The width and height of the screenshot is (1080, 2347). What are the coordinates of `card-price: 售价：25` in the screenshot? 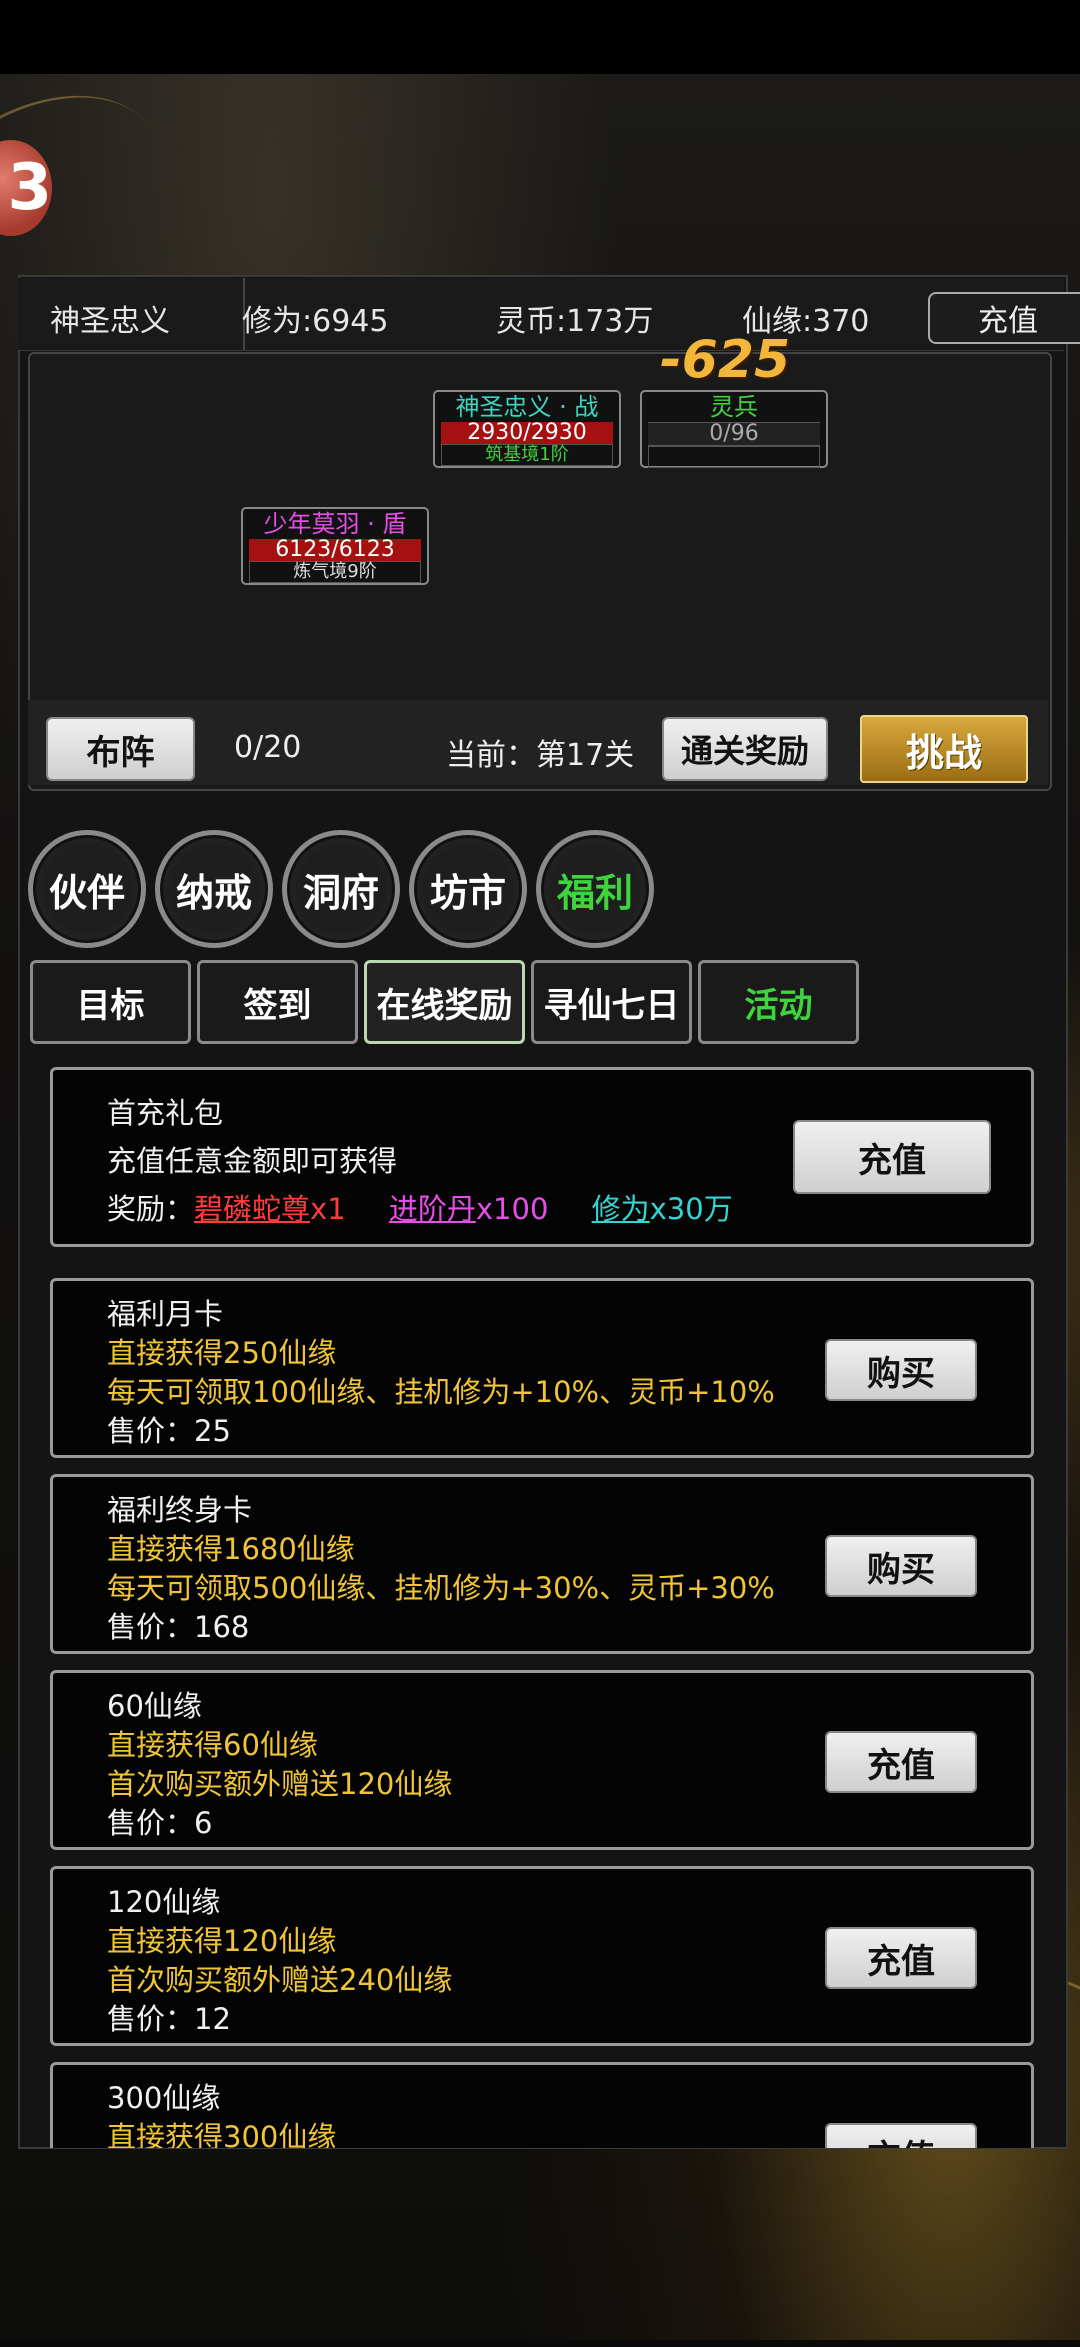 It's located at (169, 1431).